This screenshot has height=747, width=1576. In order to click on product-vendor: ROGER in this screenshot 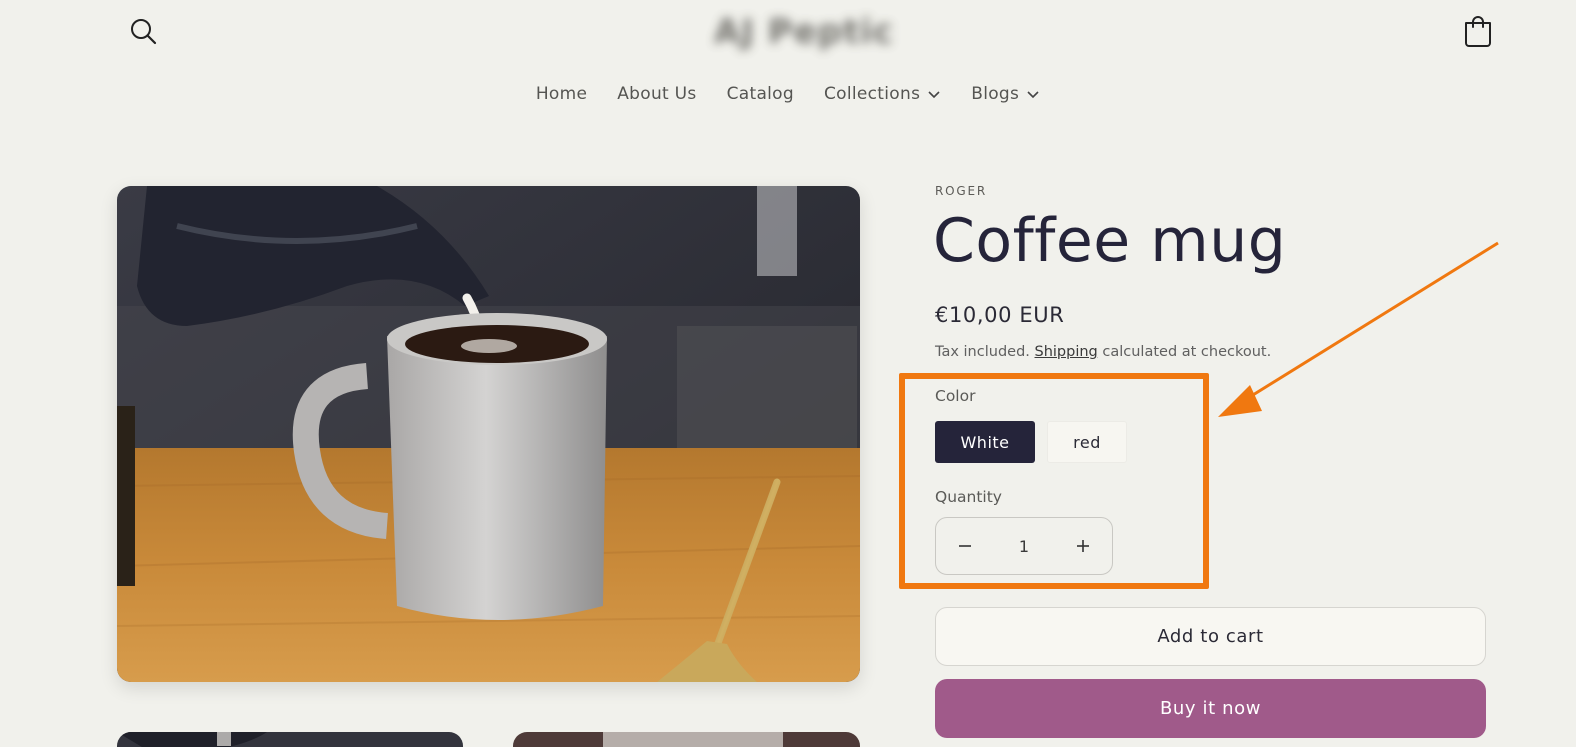, I will do `click(961, 191)`.